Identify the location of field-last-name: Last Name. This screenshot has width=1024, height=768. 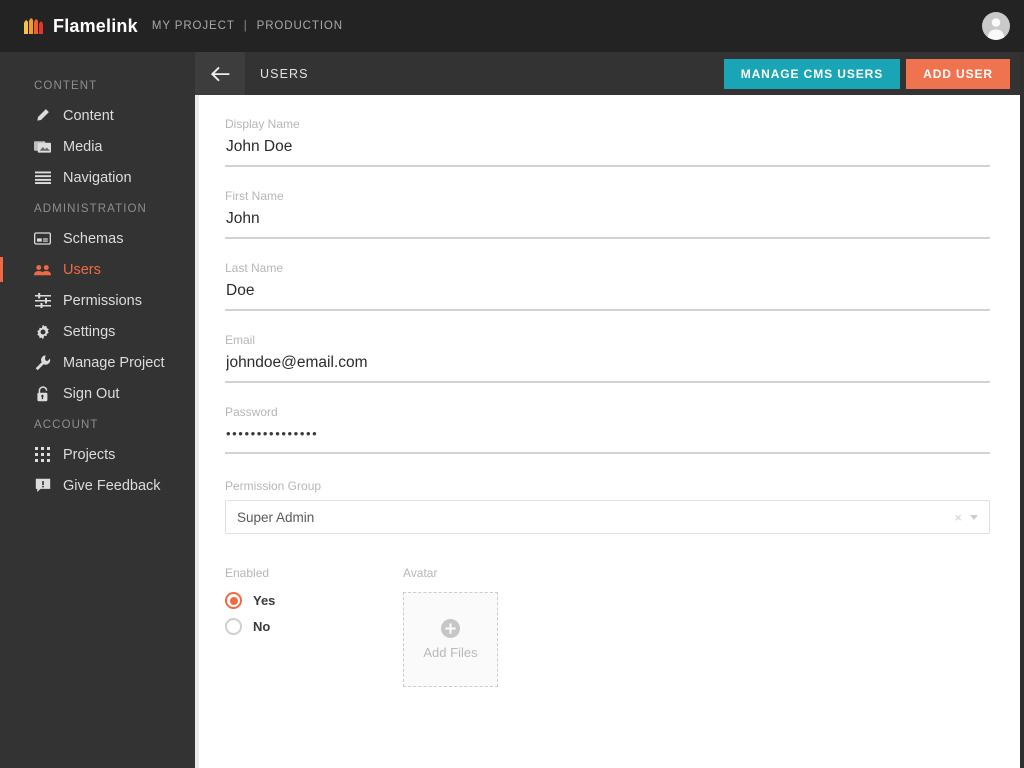
(607, 286).